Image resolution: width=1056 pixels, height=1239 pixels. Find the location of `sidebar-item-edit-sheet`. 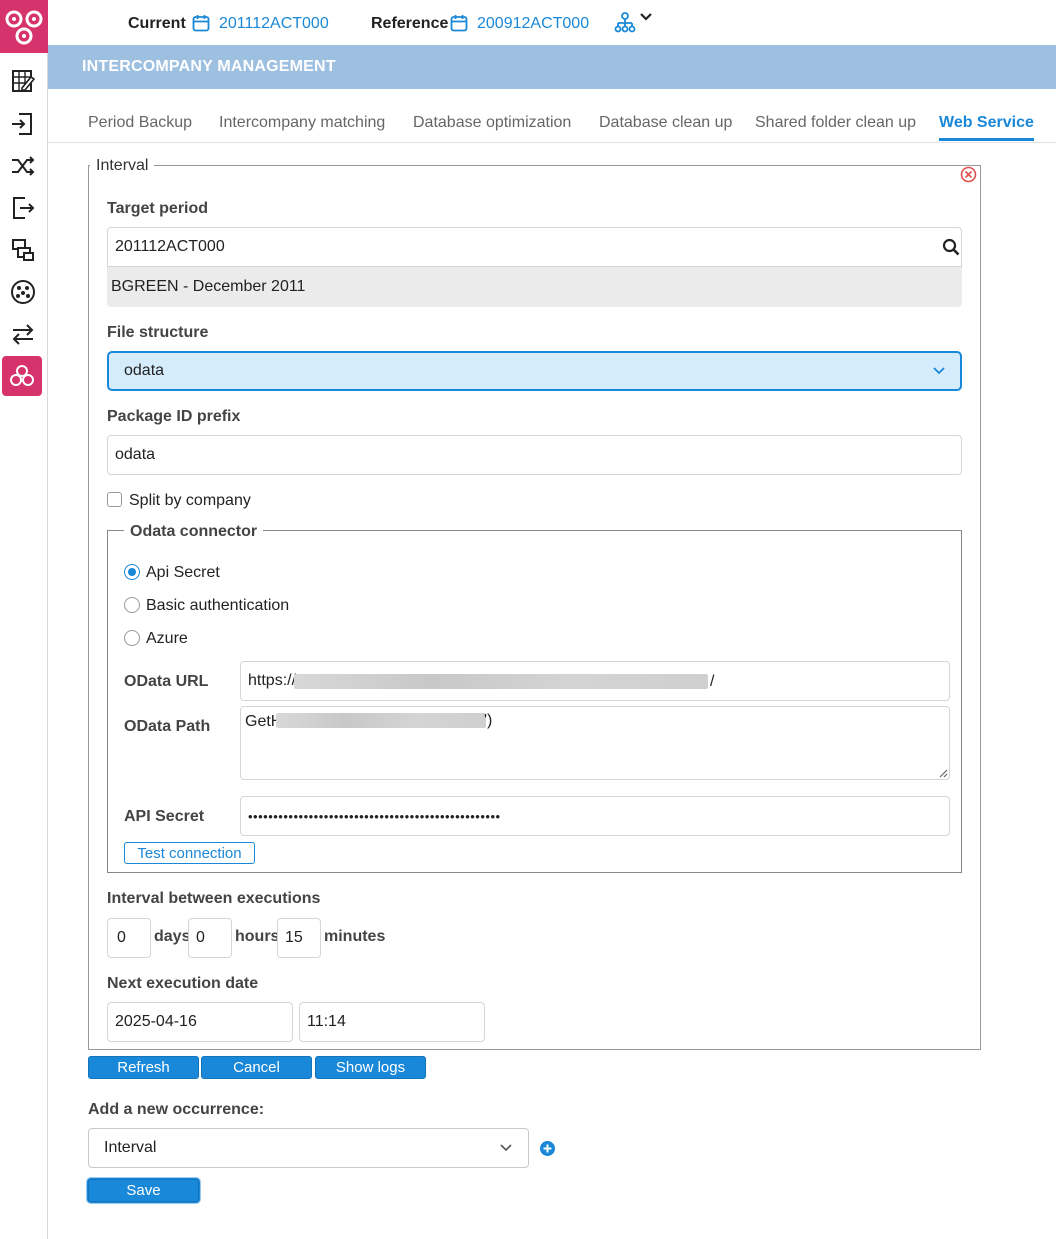

sidebar-item-edit-sheet is located at coordinates (23, 81).